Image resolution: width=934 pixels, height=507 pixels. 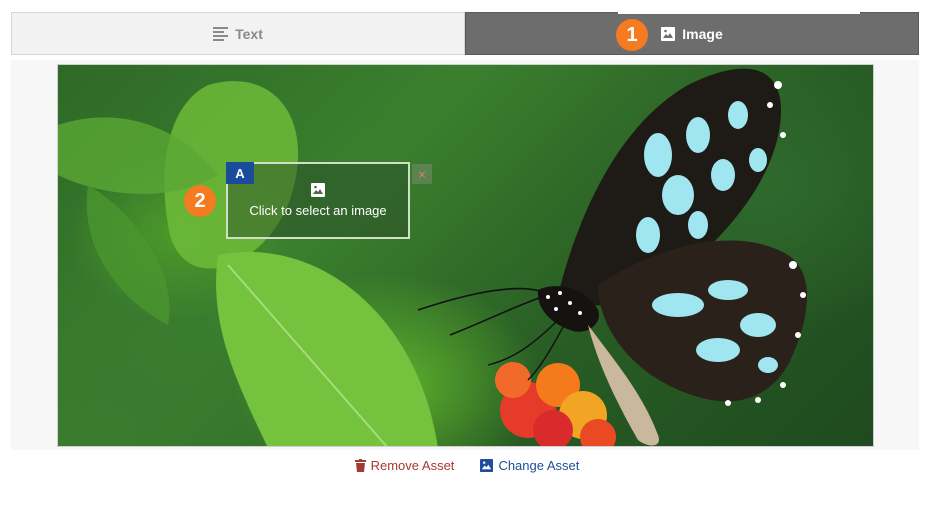 I want to click on image-placeholder-slot: A Click to select an image, so click(x=318, y=200).